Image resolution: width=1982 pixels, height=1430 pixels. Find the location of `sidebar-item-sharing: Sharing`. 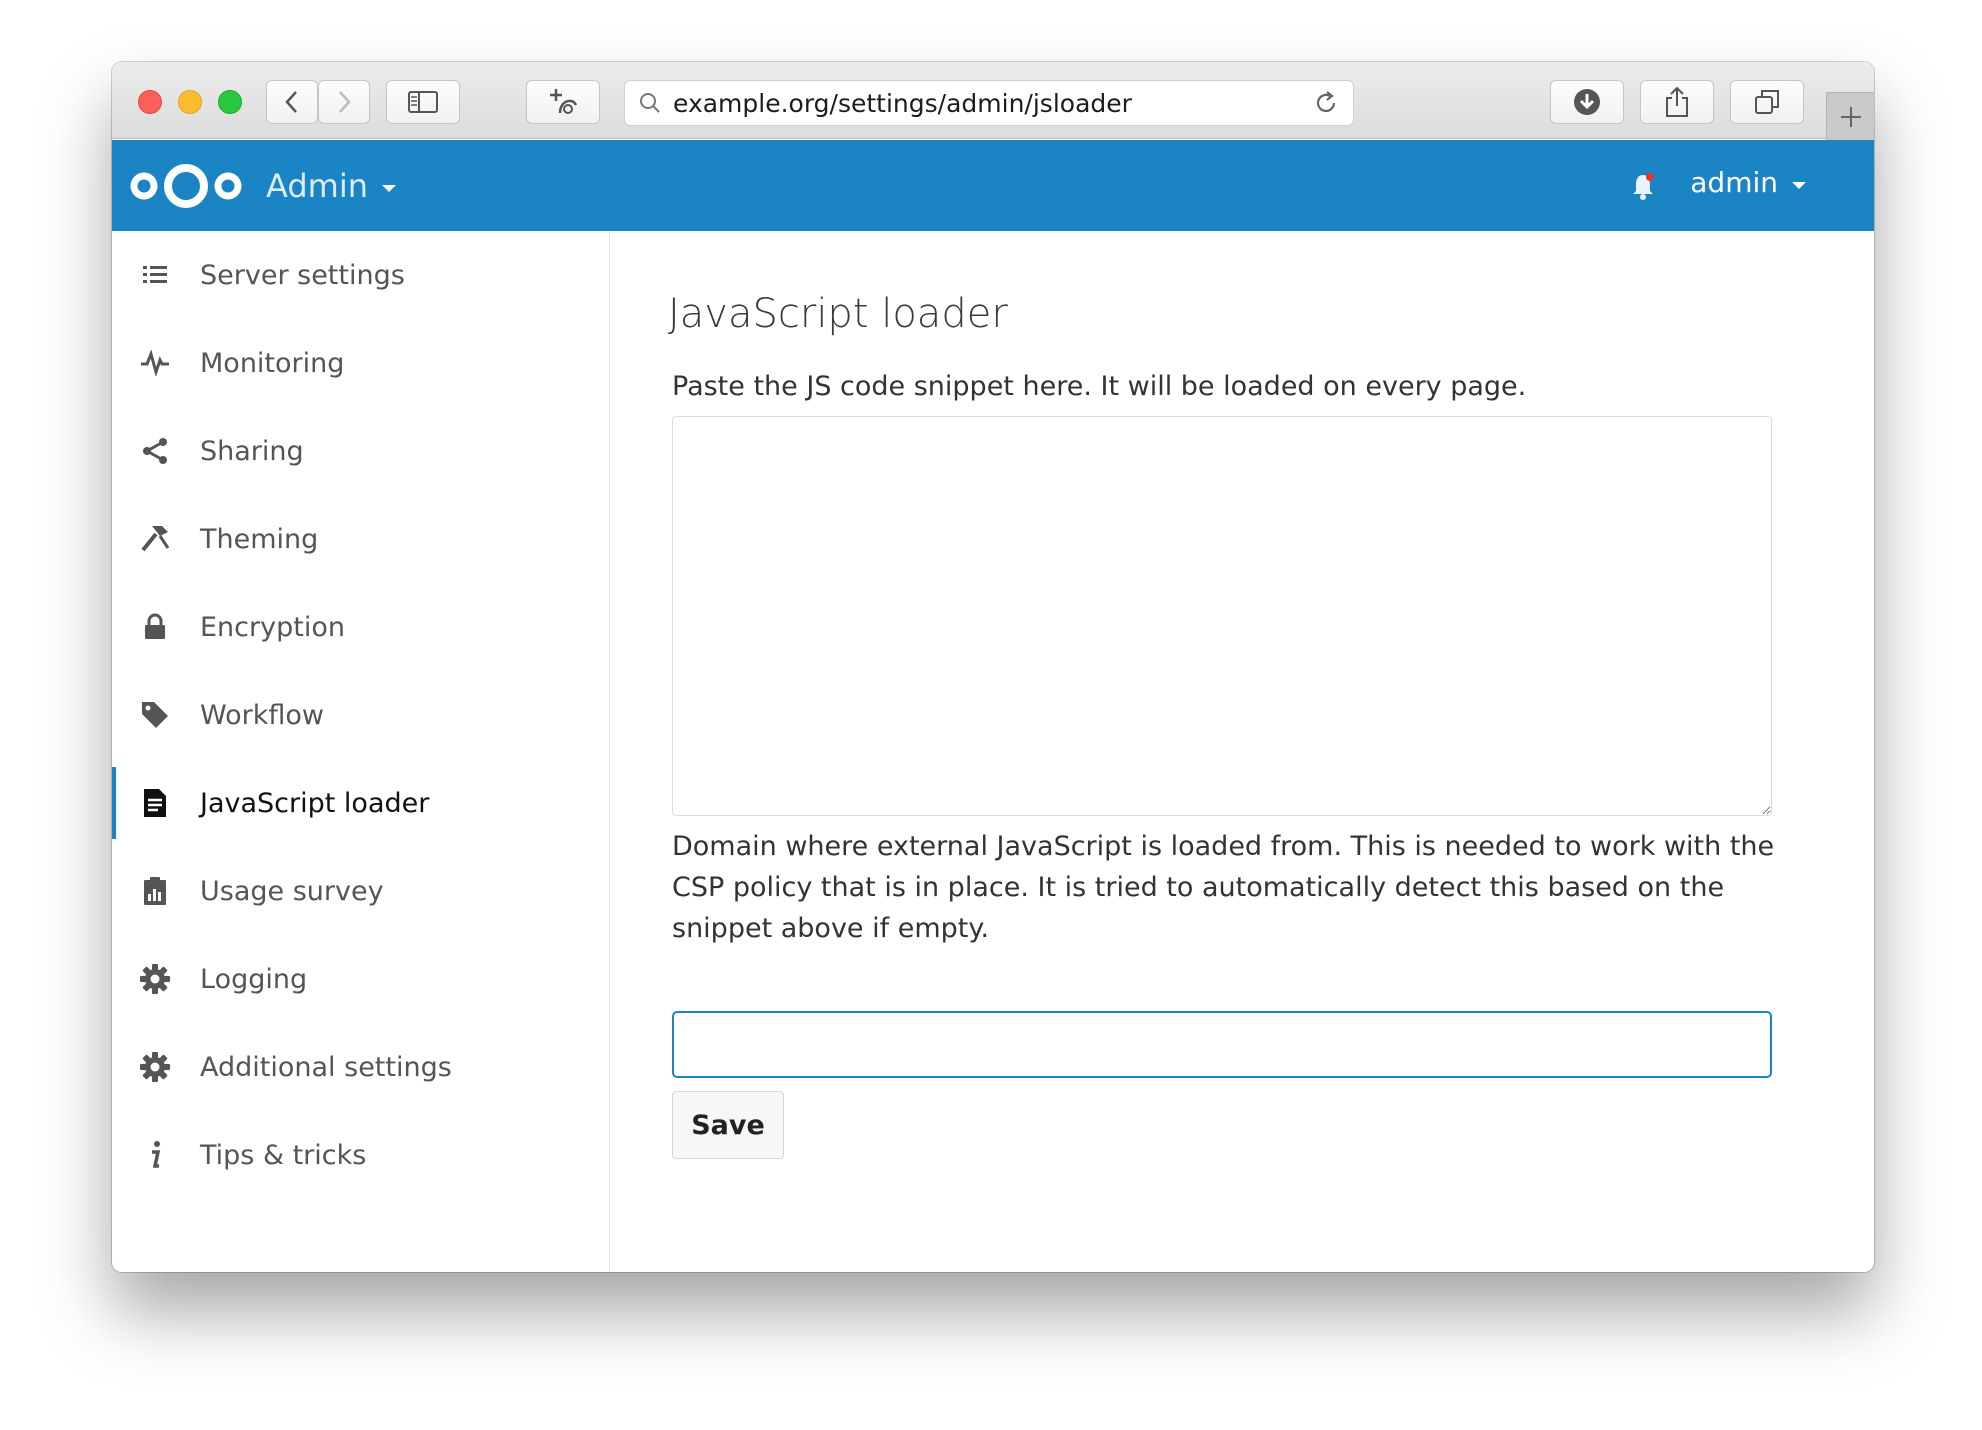

sidebar-item-sharing: Sharing is located at coordinates (360, 451).